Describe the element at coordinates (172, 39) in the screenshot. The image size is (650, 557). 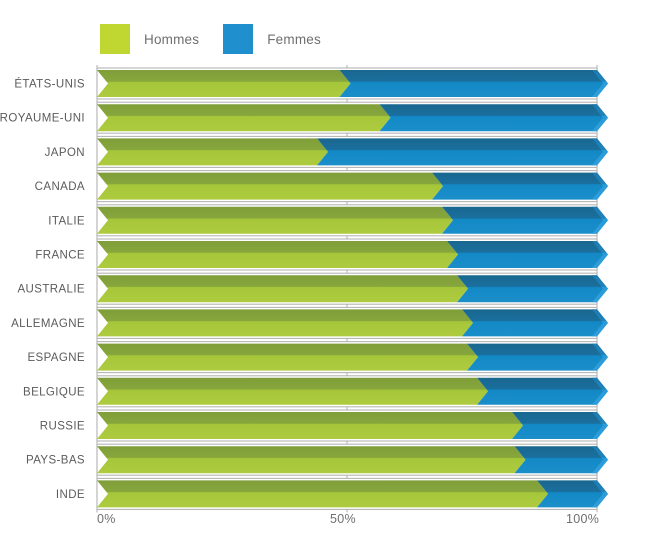
I see `legend-label-hommes: Hommes` at that location.